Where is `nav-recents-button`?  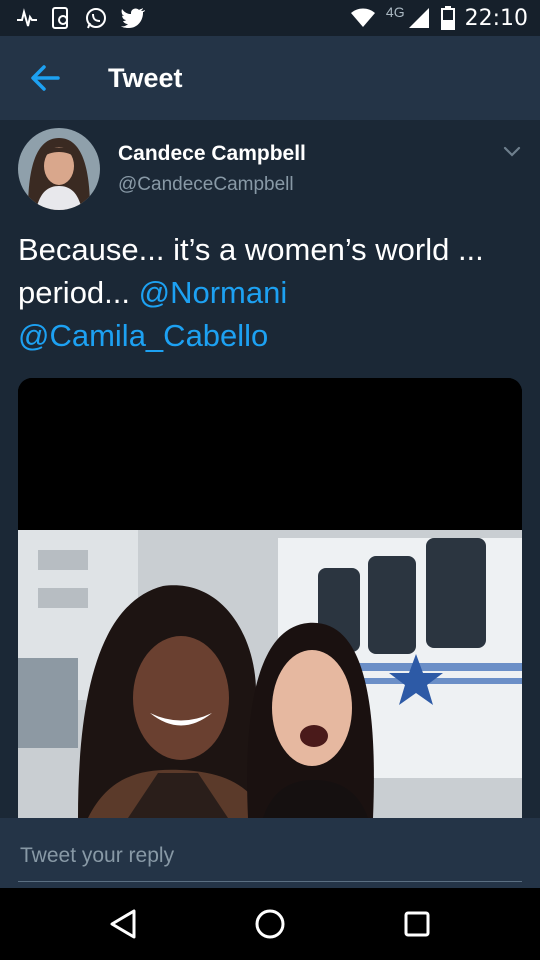
nav-recents-button is located at coordinates (417, 924).